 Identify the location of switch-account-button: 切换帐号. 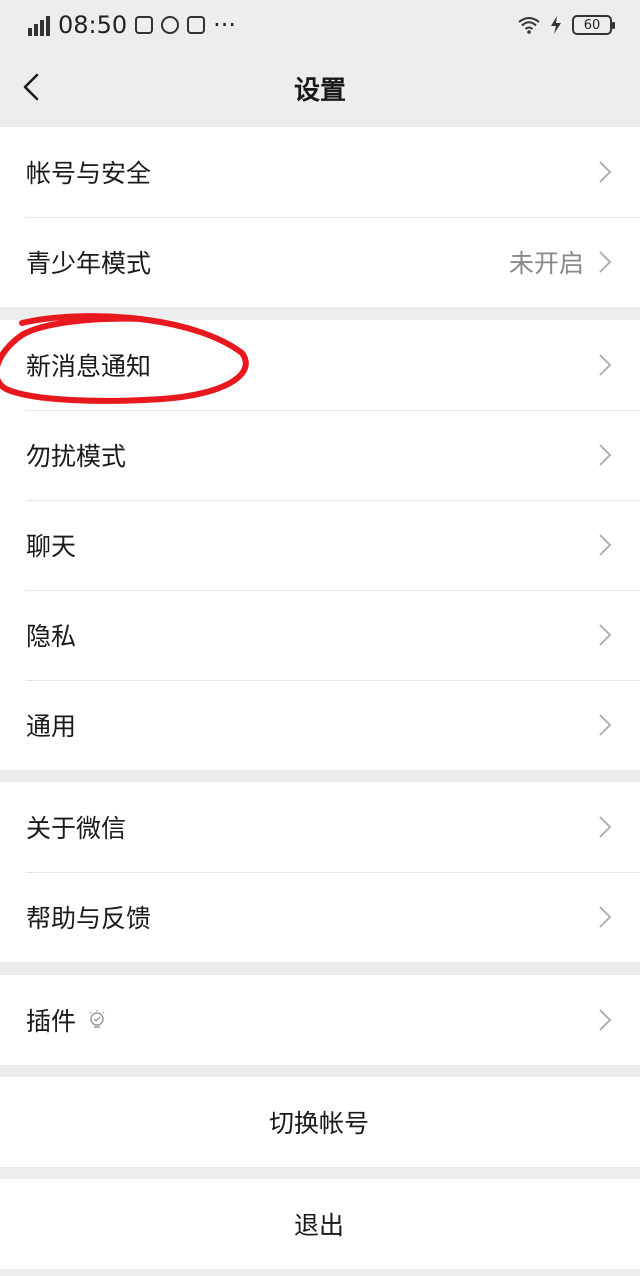
(320, 1122).